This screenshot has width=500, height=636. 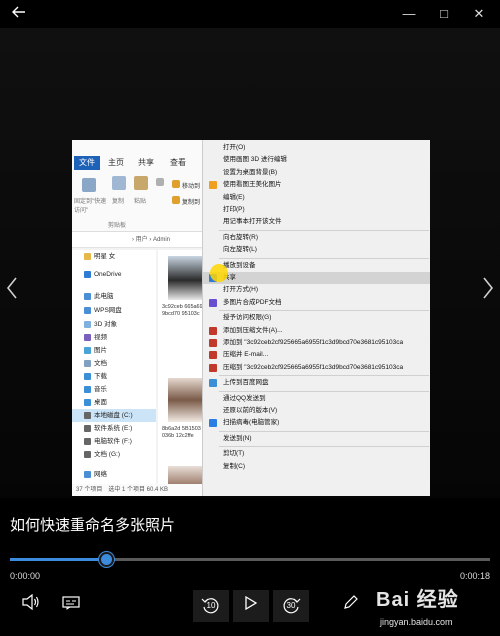 I want to click on context-menu-label: 向左旋转(L), so click(x=240, y=250).